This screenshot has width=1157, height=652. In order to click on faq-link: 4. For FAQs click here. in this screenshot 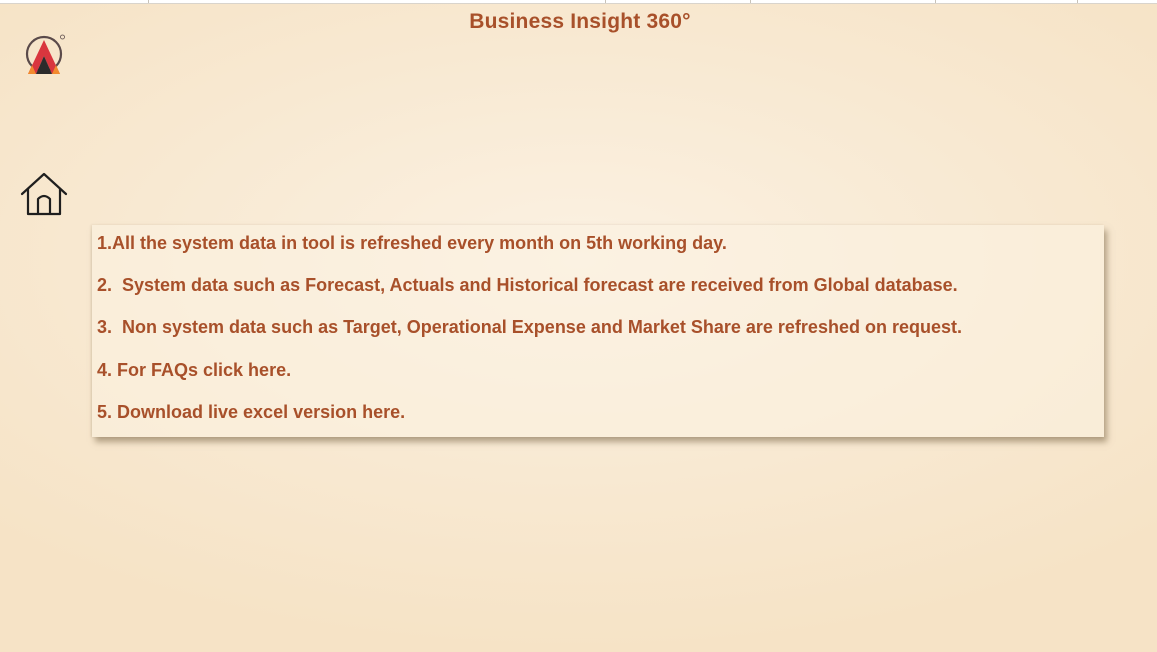, I will do `click(194, 370)`.